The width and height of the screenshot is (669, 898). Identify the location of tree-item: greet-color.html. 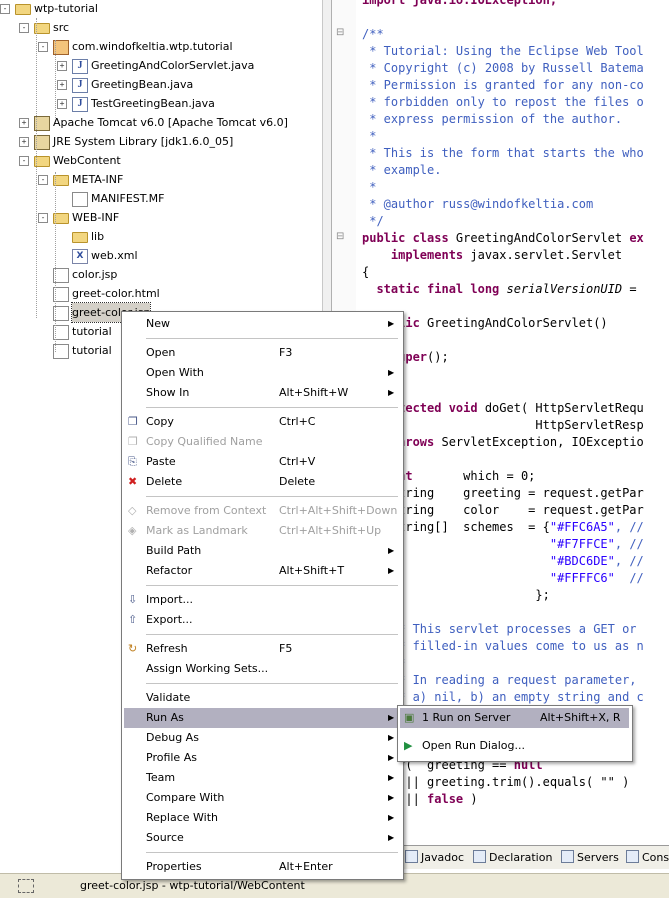
(160, 293).